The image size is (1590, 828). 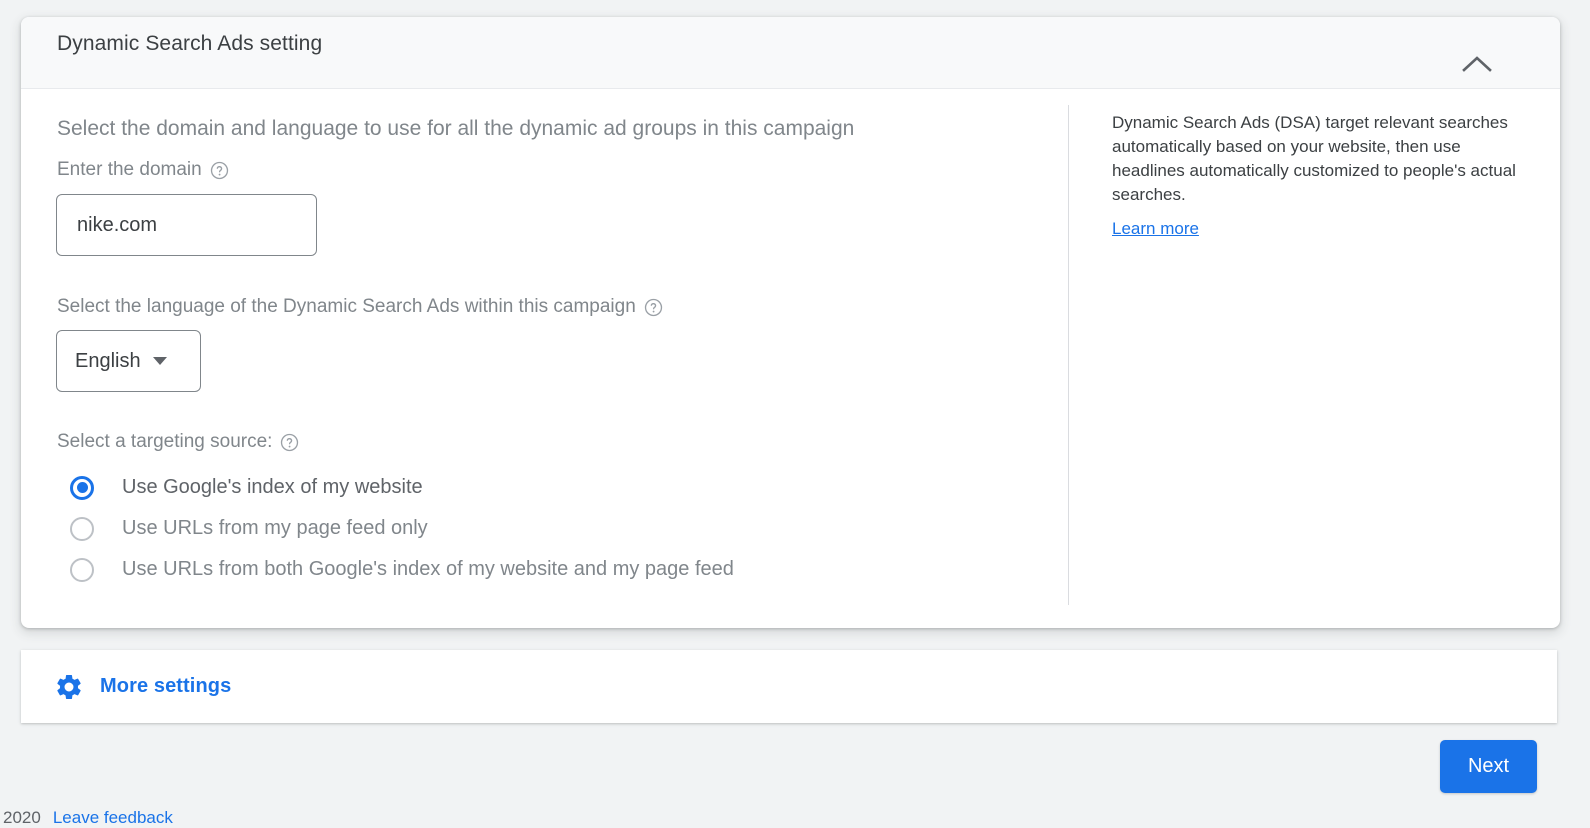 I want to click on targeting-source-label-row: Select a targeting source:, so click(x=178, y=442).